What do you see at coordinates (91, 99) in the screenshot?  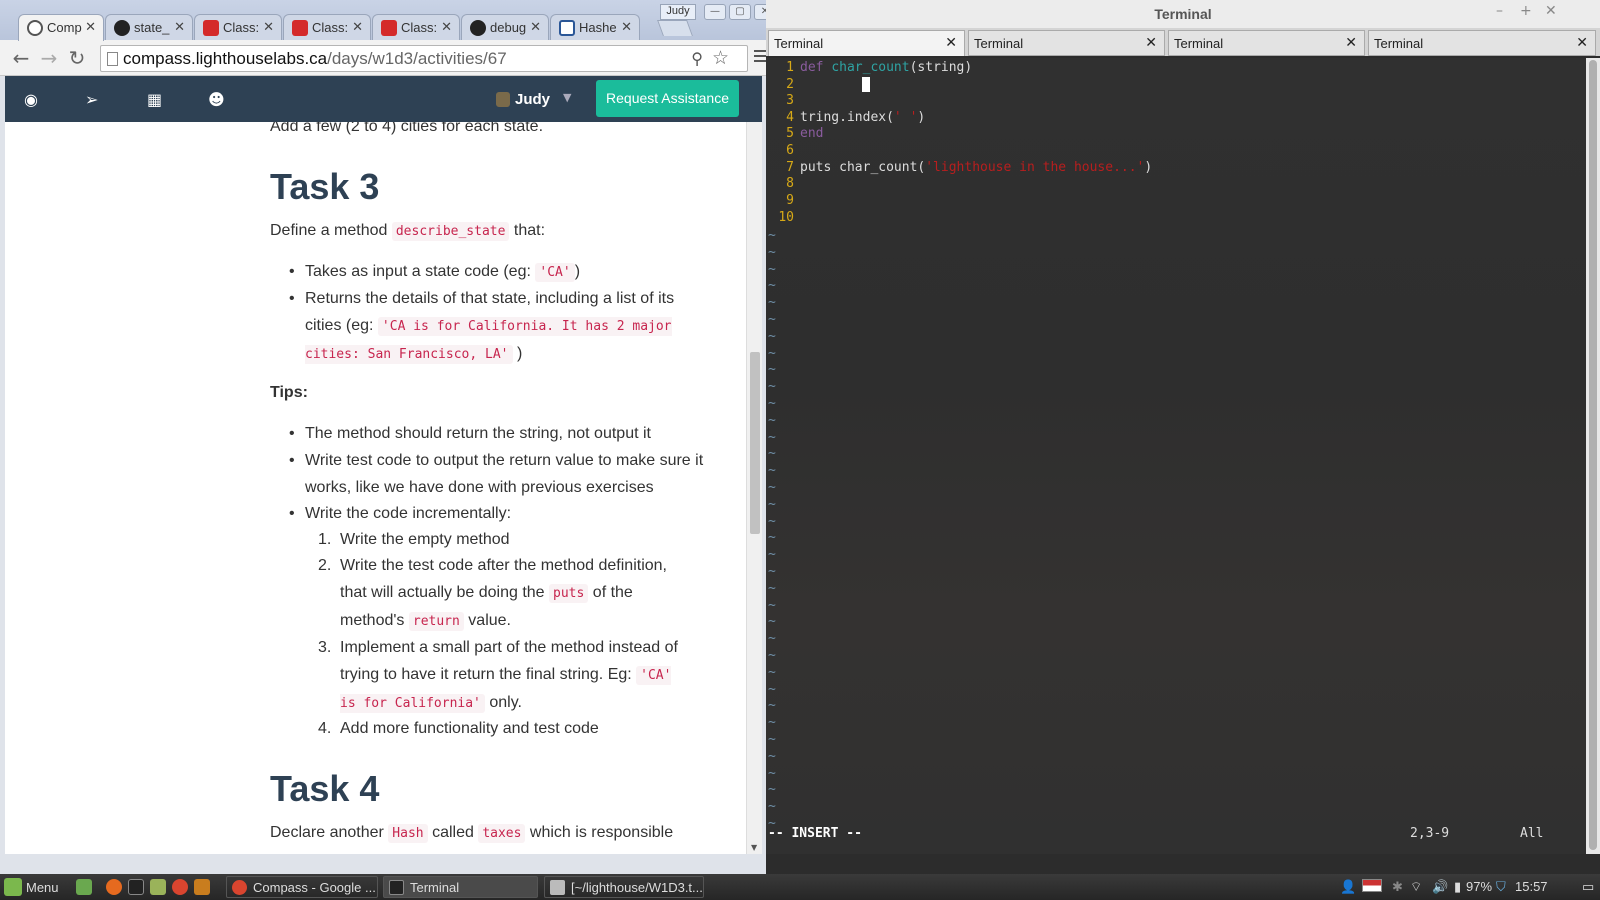 I see `send-icon: ➢` at bounding box center [91, 99].